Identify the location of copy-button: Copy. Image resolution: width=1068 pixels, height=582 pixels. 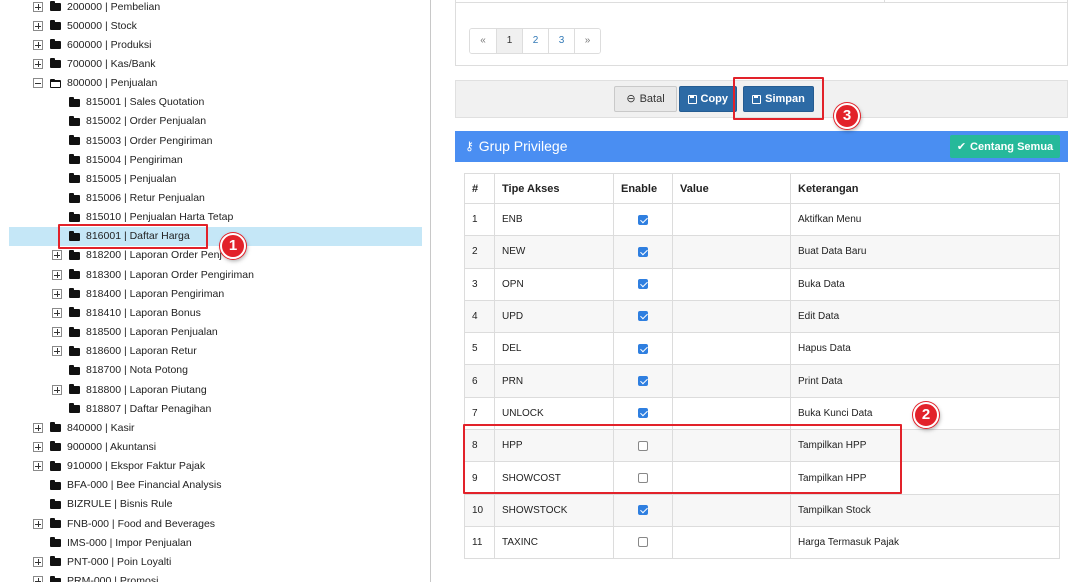
(708, 99).